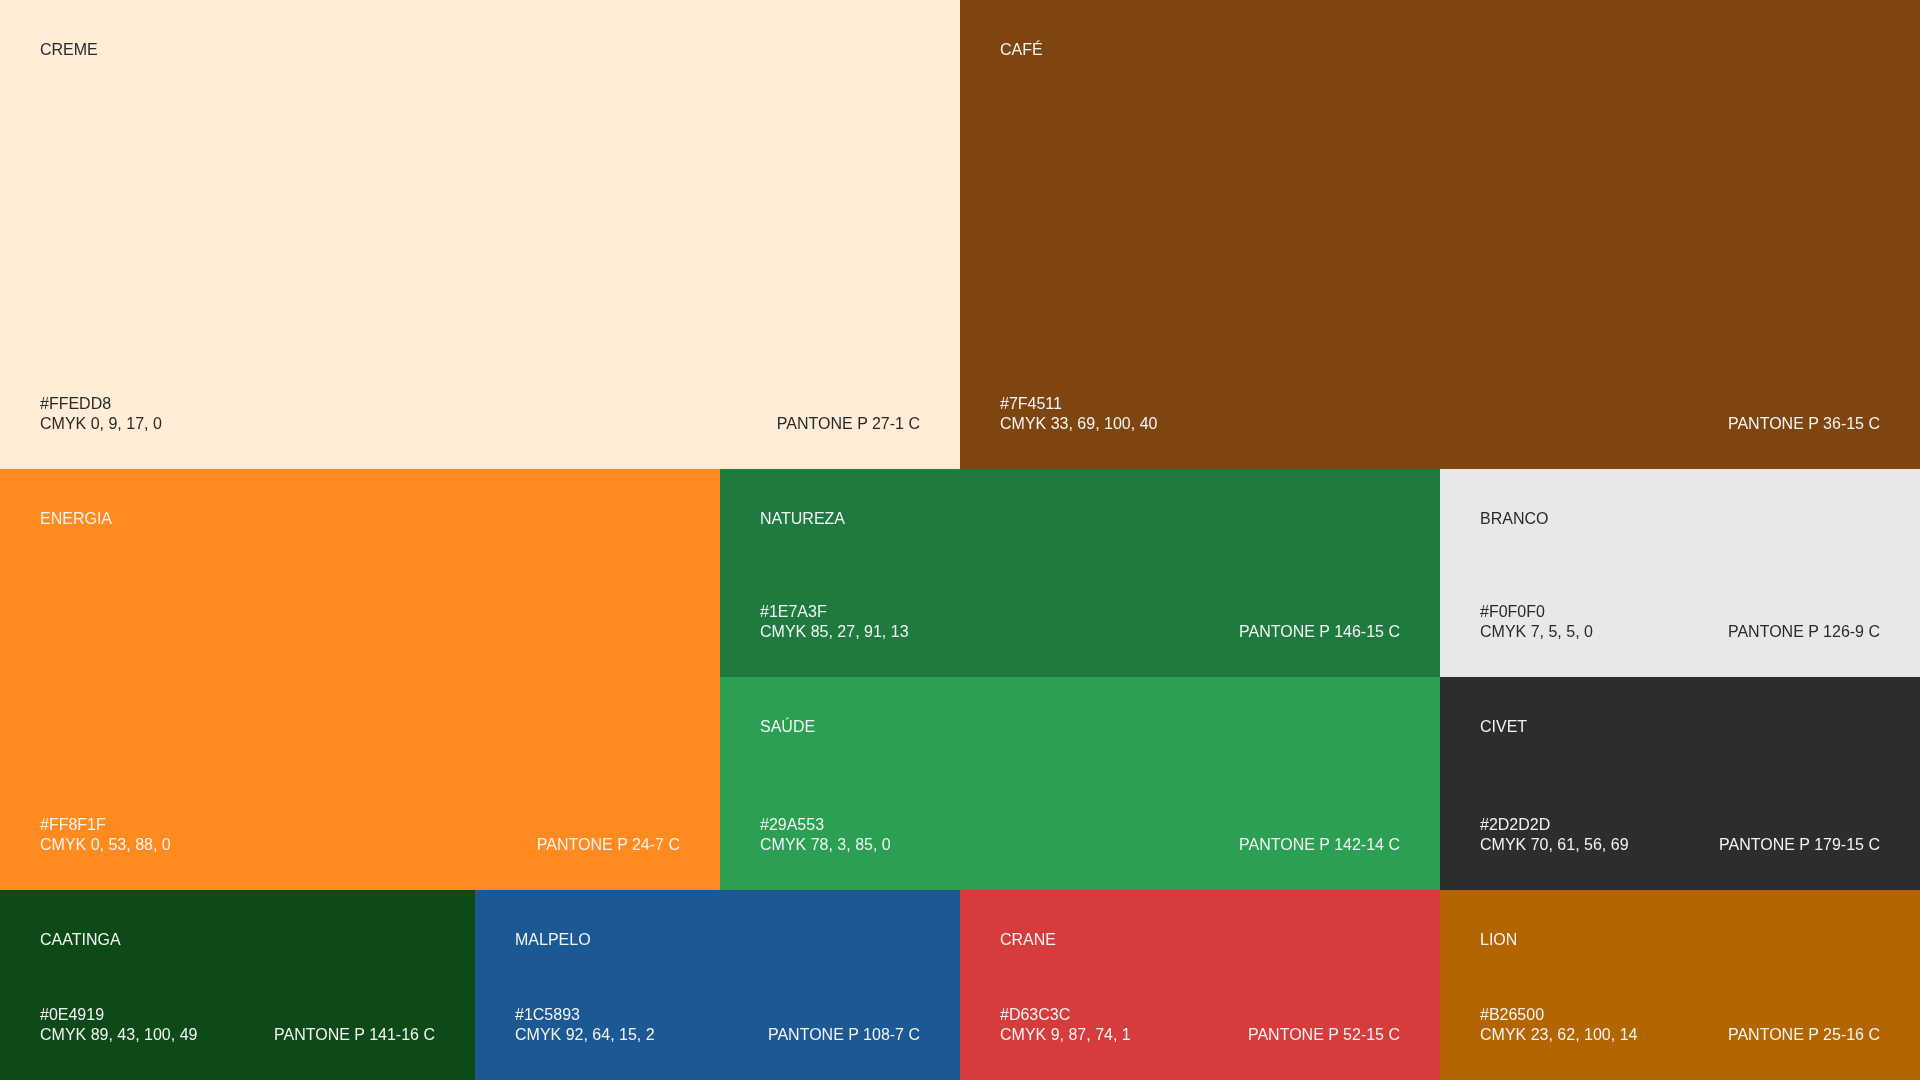 This screenshot has width=1920, height=1080. I want to click on hex-code: #1E7A3F, so click(794, 611).